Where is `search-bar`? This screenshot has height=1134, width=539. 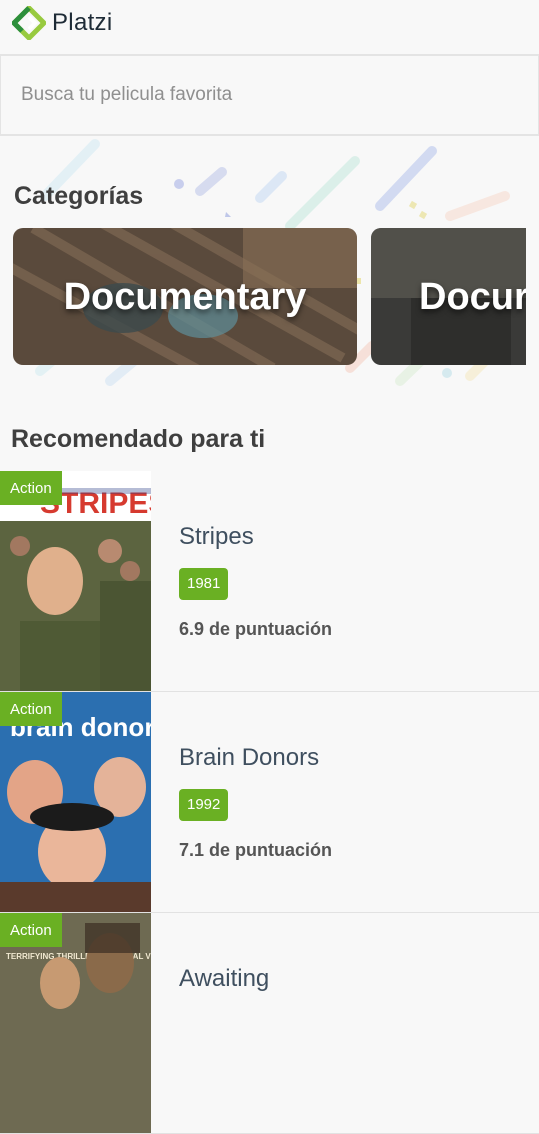
search-bar is located at coordinates (269, 95).